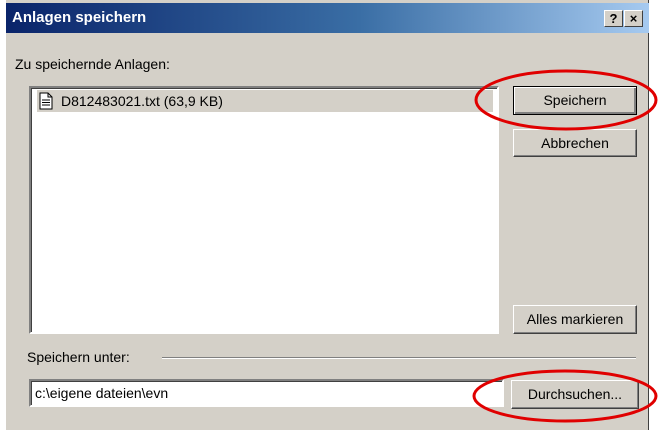  What do you see at coordinates (265, 101) in the screenshot?
I see `list-item-attachment: D812483021.txt (63,9 KB)` at bounding box center [265, 101].